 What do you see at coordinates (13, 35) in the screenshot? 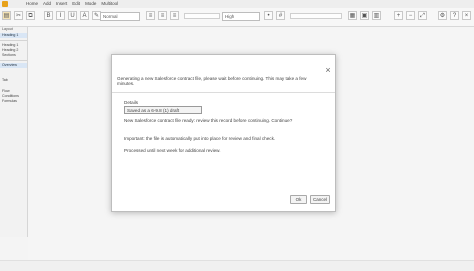
I see `sidebar-item-selected: Heading 1` at bounding box center [13, 35].